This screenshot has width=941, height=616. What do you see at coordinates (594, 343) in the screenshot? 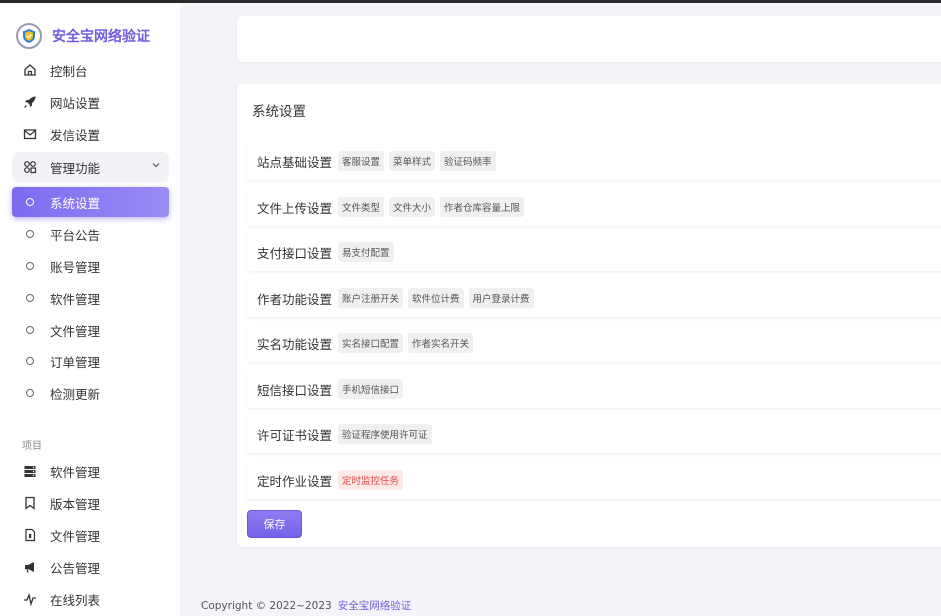
I see `settings-row-real-name: 实名功能设置 实名接口配置 作者实名开关` at bounding box center [594, 343].